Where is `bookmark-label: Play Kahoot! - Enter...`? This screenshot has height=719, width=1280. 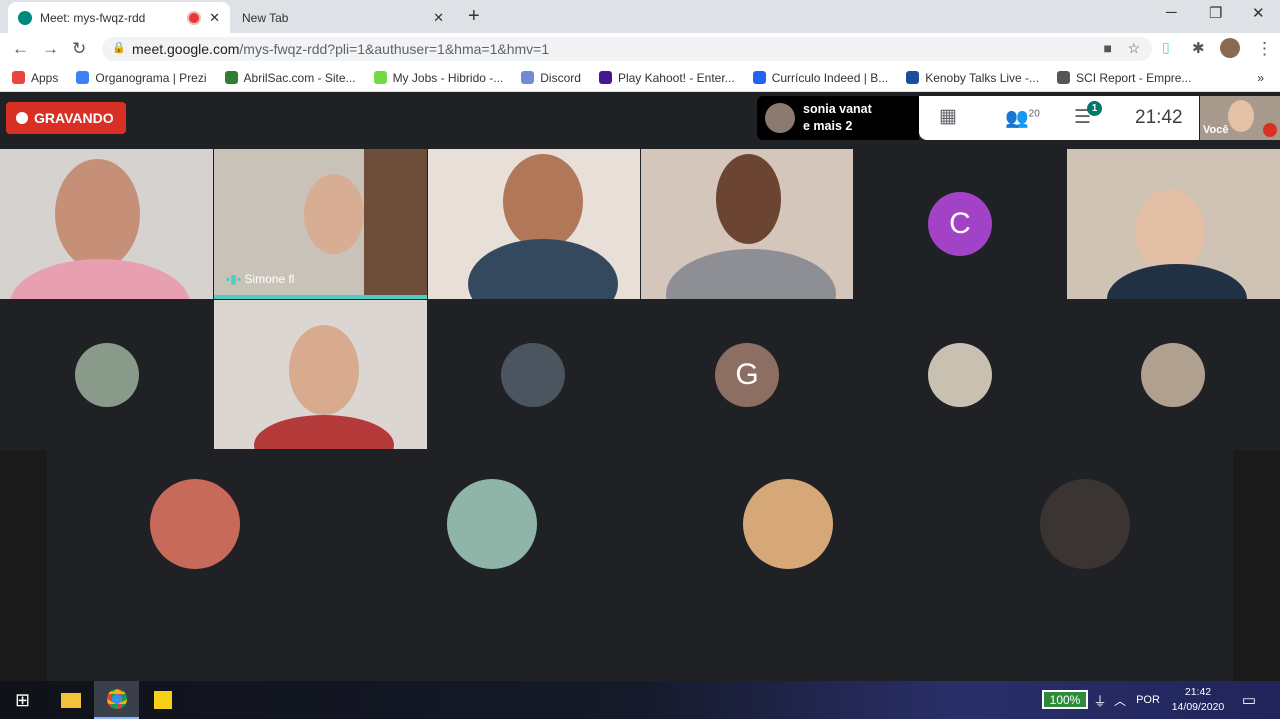
bookmark-label: Play Kahoot! - Enter... is located at coordinates (676, 77).